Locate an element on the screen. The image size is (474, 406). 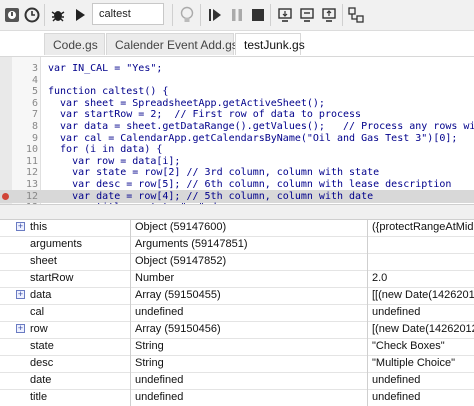
step-over-icon is located at coordinates (285, 15).